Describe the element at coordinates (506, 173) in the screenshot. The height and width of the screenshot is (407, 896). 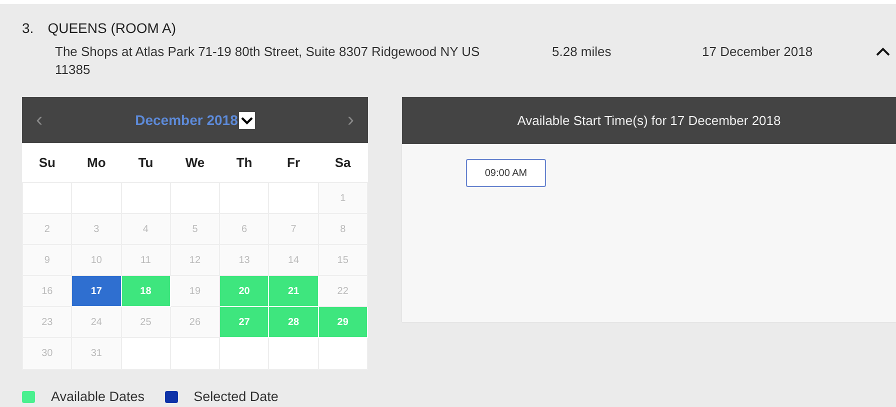
I see `time-slot-button: 09:00 AM` at that location.